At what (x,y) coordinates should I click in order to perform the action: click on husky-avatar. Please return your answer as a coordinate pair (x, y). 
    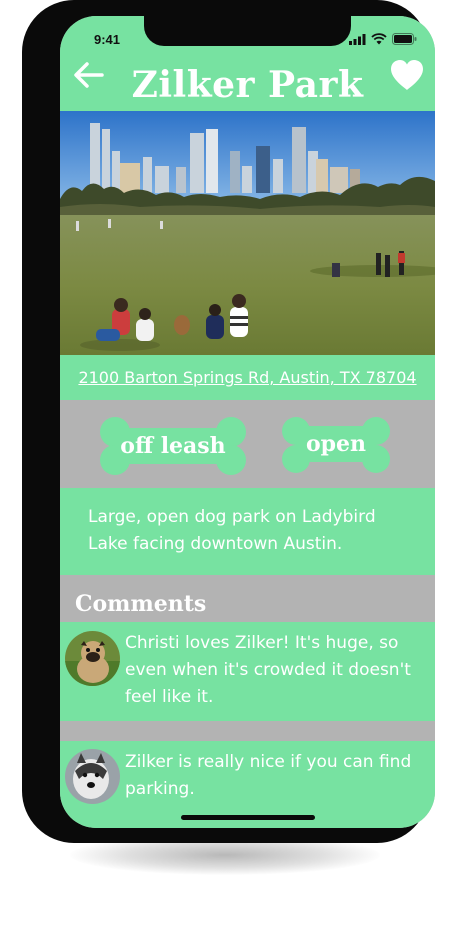
    Looking at the image, I should click on (92, 776).